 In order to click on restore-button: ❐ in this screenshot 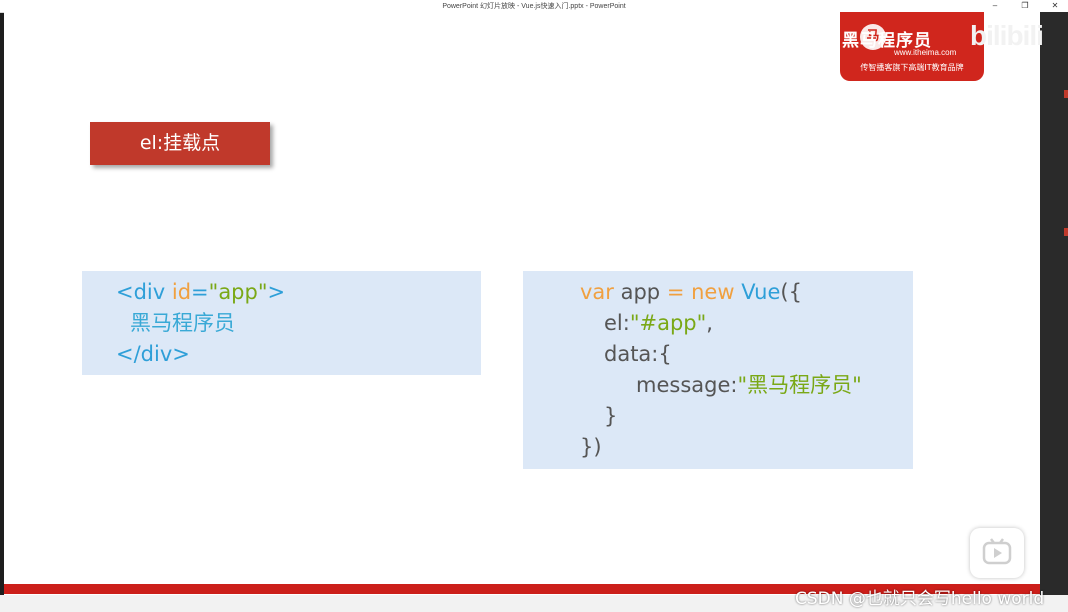, I will do `click(1025, 6)`.